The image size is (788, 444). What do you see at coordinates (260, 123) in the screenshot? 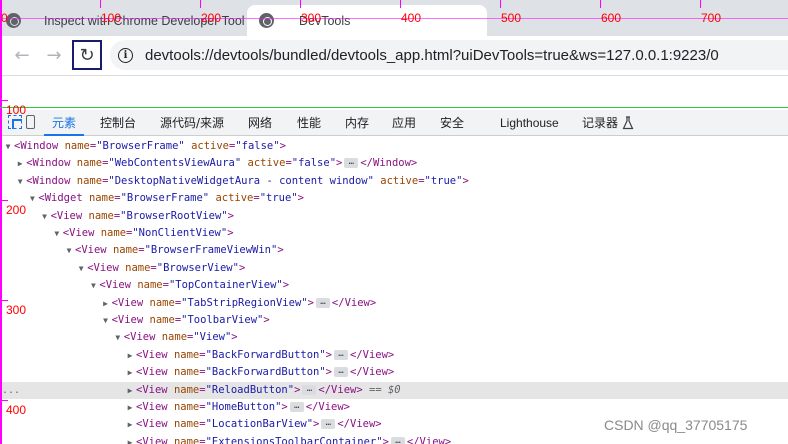
I see `tab-network: 网络` at bounding box center [260, 123].